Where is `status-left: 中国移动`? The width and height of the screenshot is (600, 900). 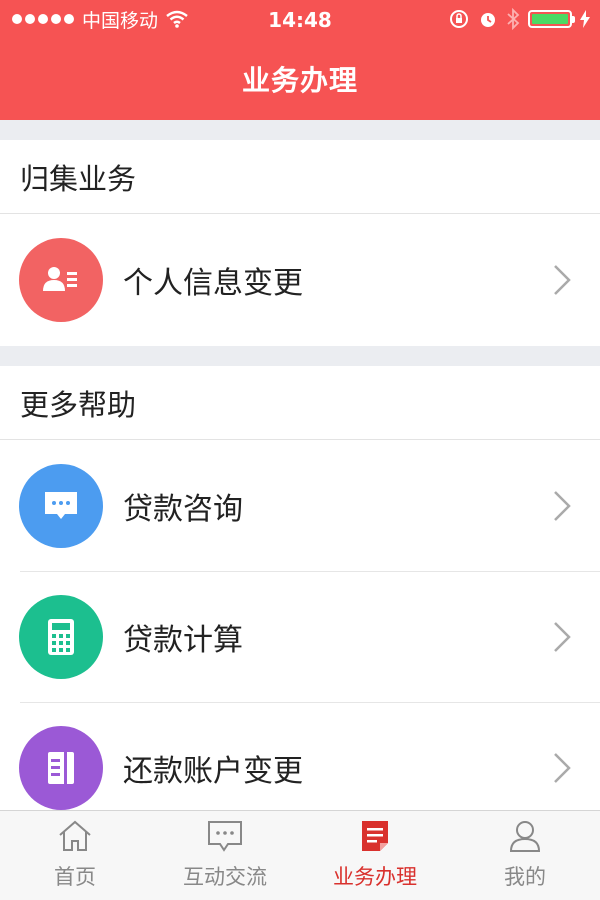
status-left: 中国移动 is located at coordinates (100, 19).